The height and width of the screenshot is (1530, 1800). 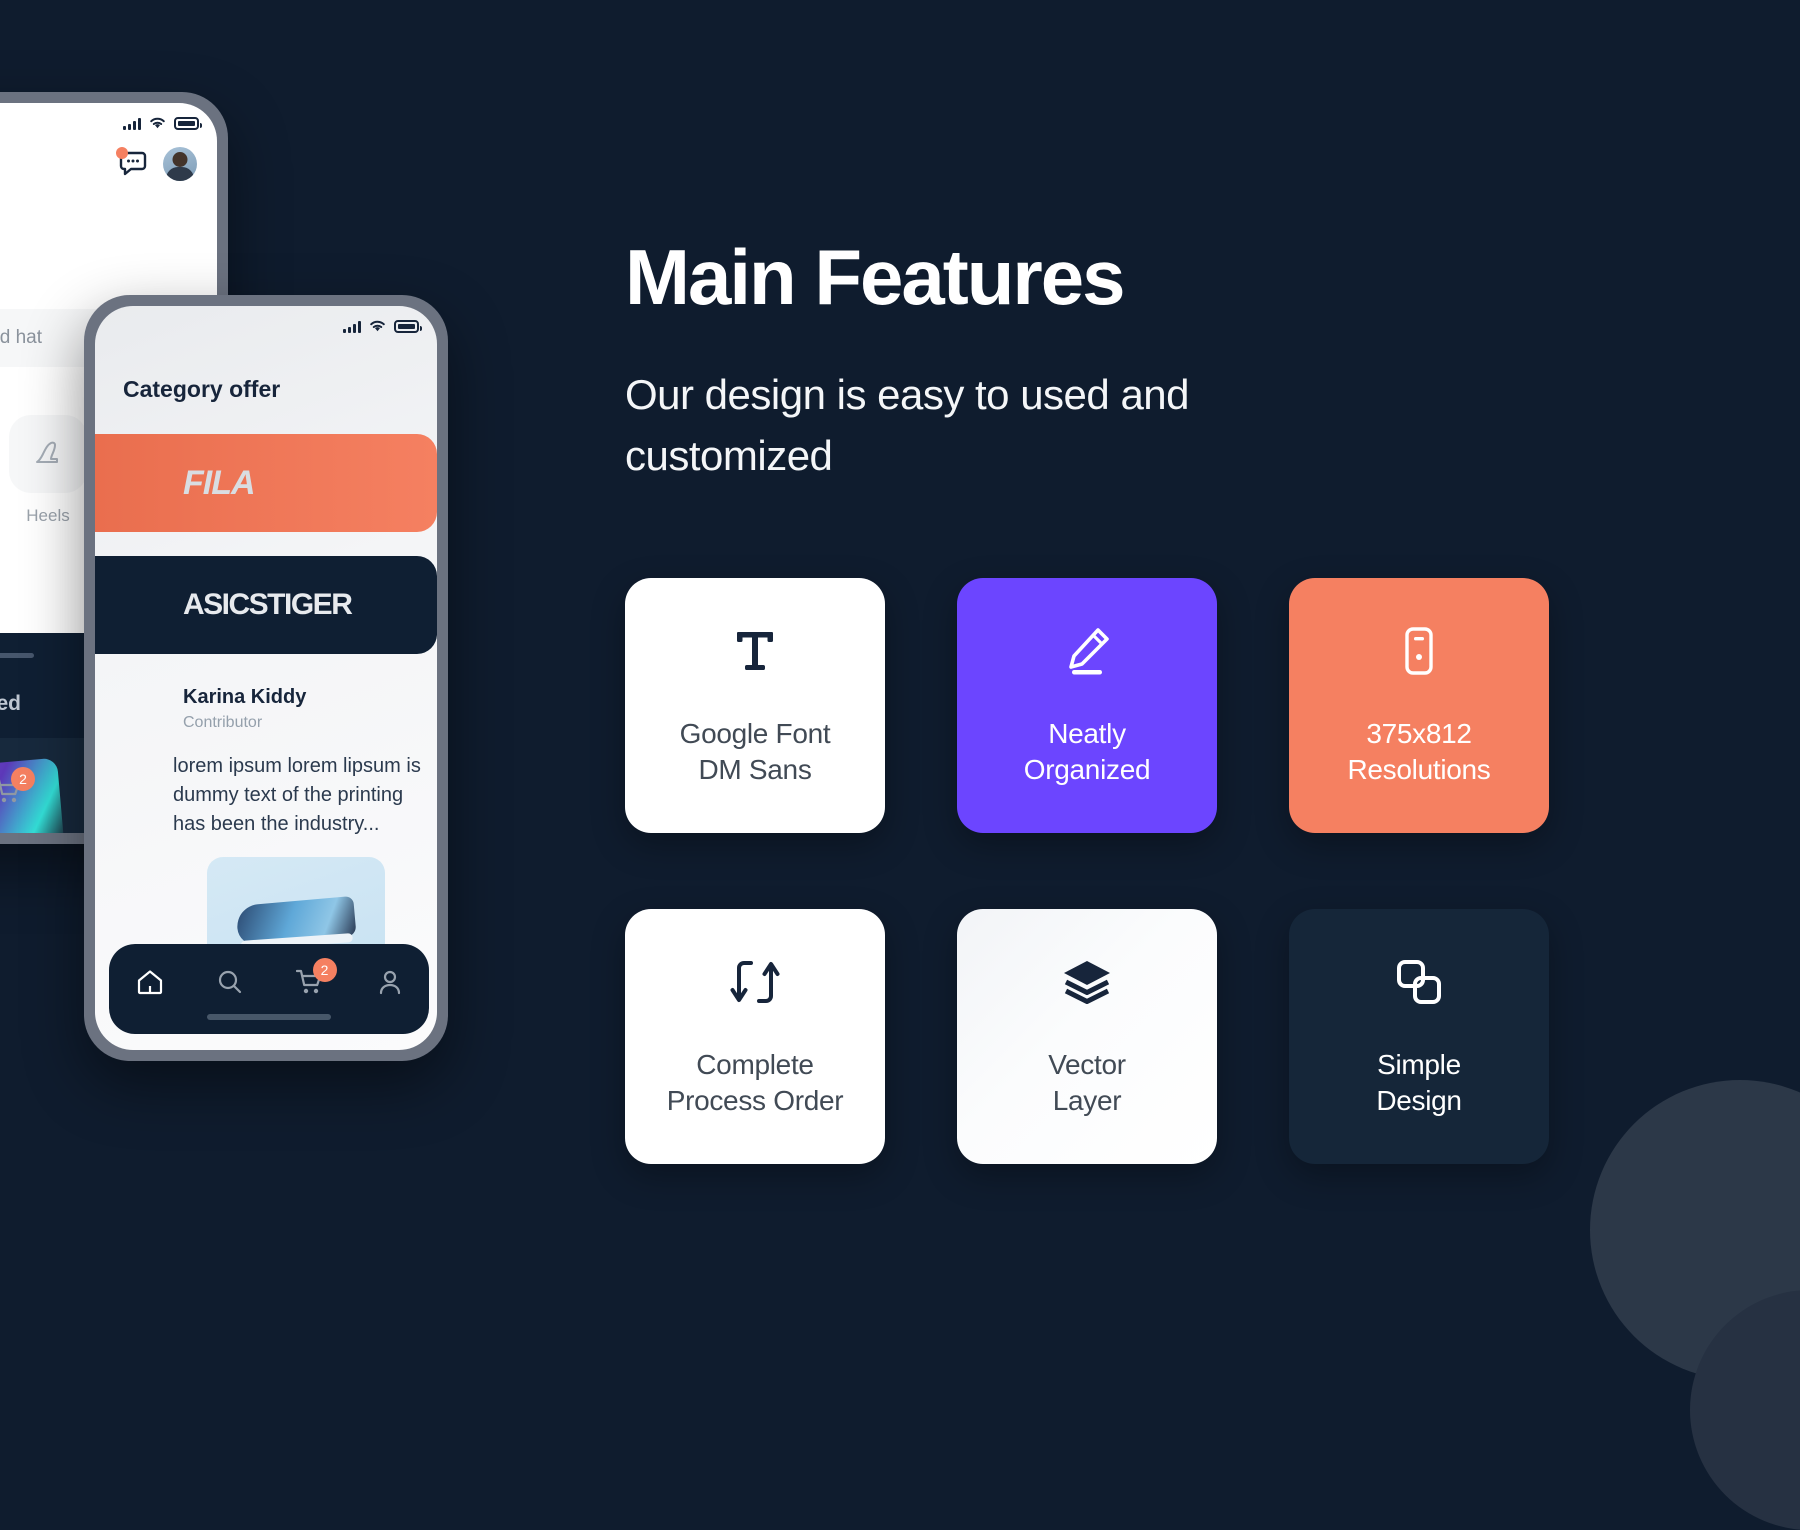 What do you see at coordinates (269, 989) in the screenshot?
I see `phone-two-bottom-nav: 2` at bounding box center [269, 989].